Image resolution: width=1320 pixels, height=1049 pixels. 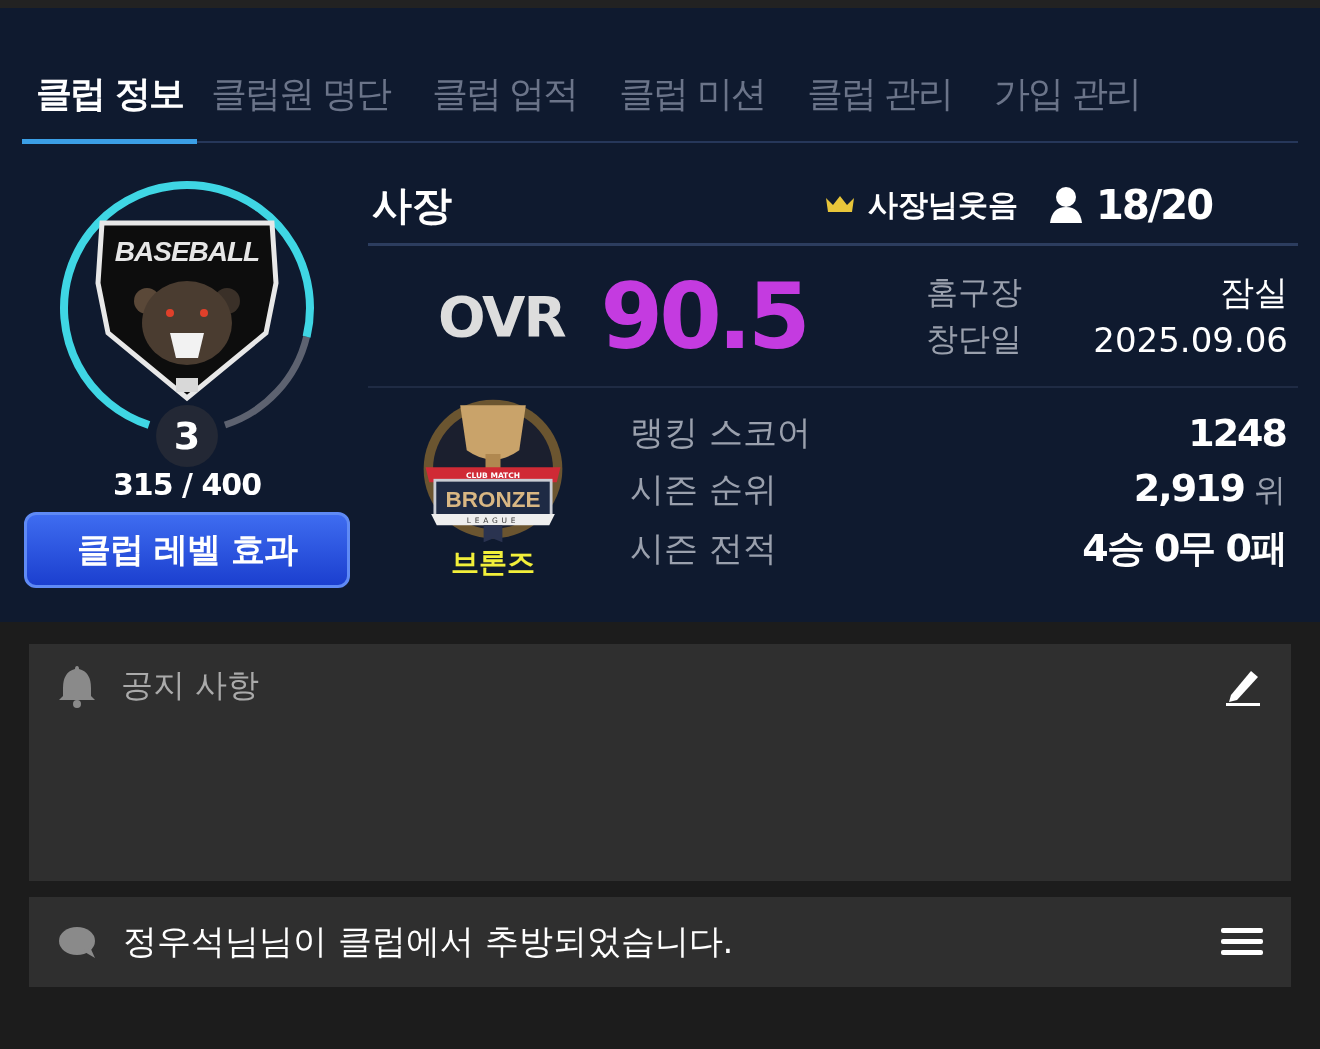 I want to click on tab: 클럽 정보, so click(x=109, y=101).